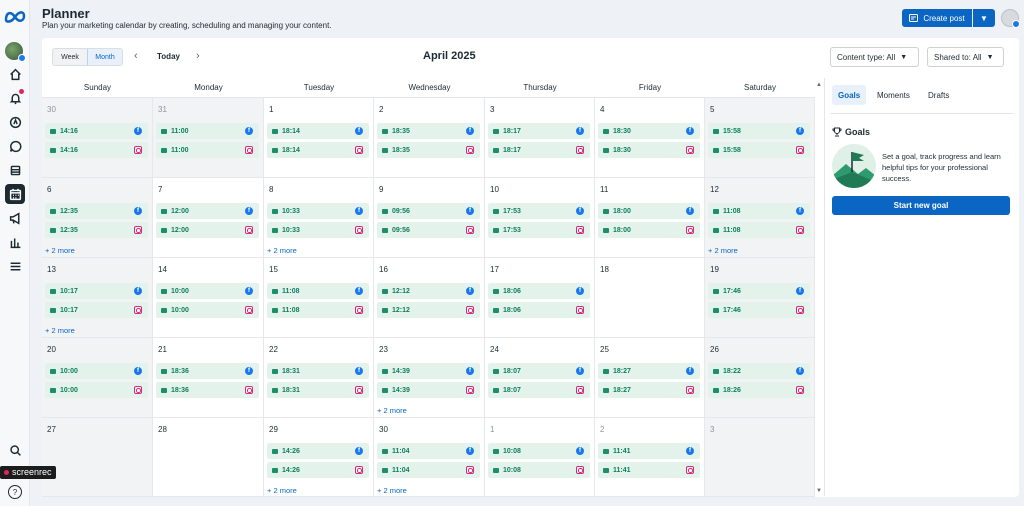 This screenshot has width=1024, height=506. Describe the element at coordinates (539, 211) in the screenshot. I see `scheduled-post-facebook: 17:53 f` at that location.